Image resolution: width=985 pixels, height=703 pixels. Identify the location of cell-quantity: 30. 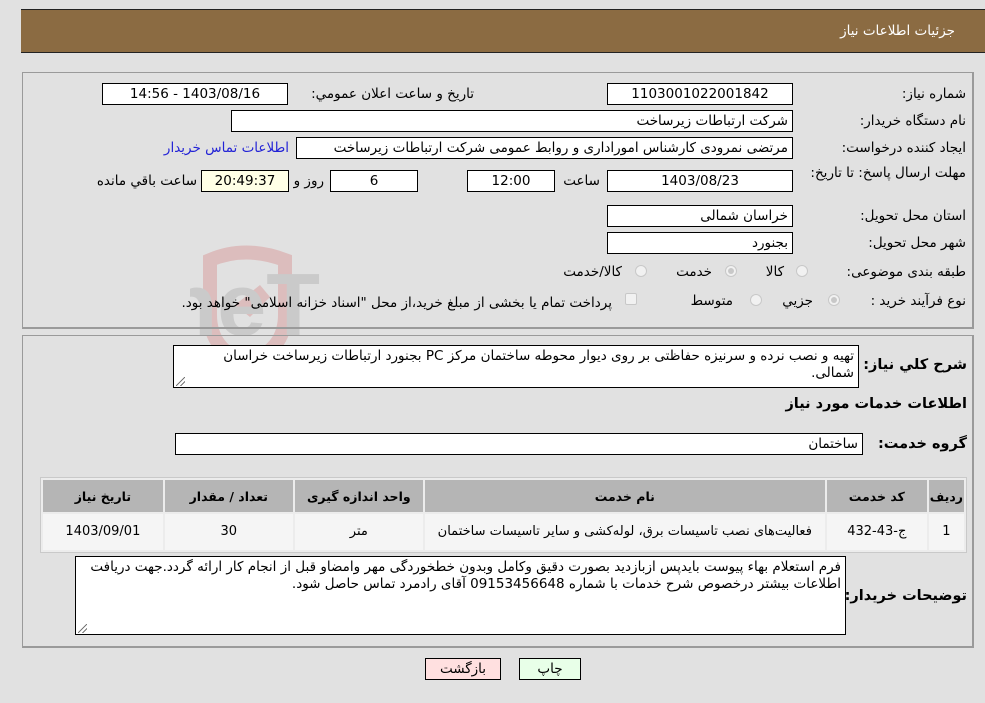
(228, 532).